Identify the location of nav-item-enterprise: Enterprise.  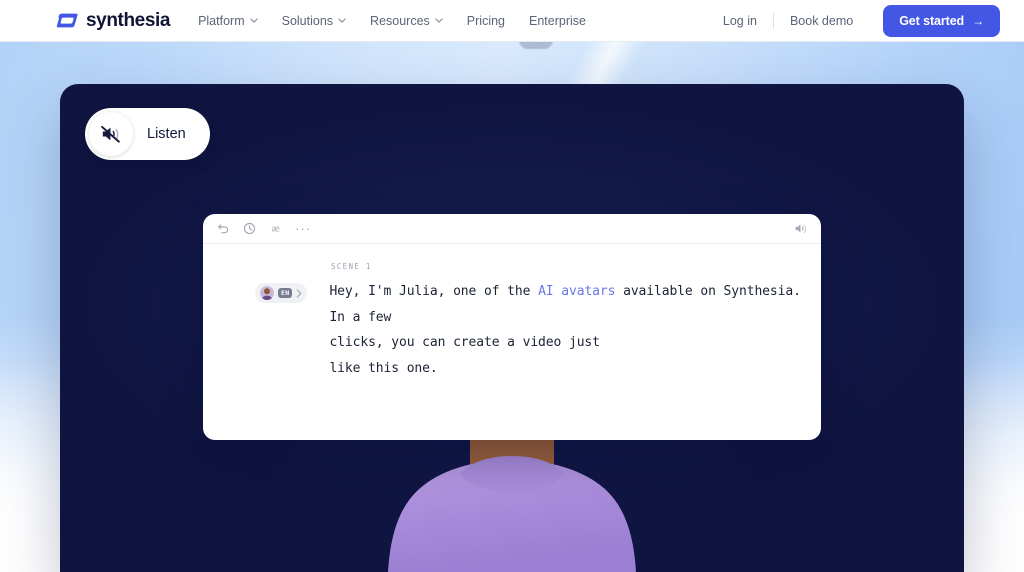
(557, 21).